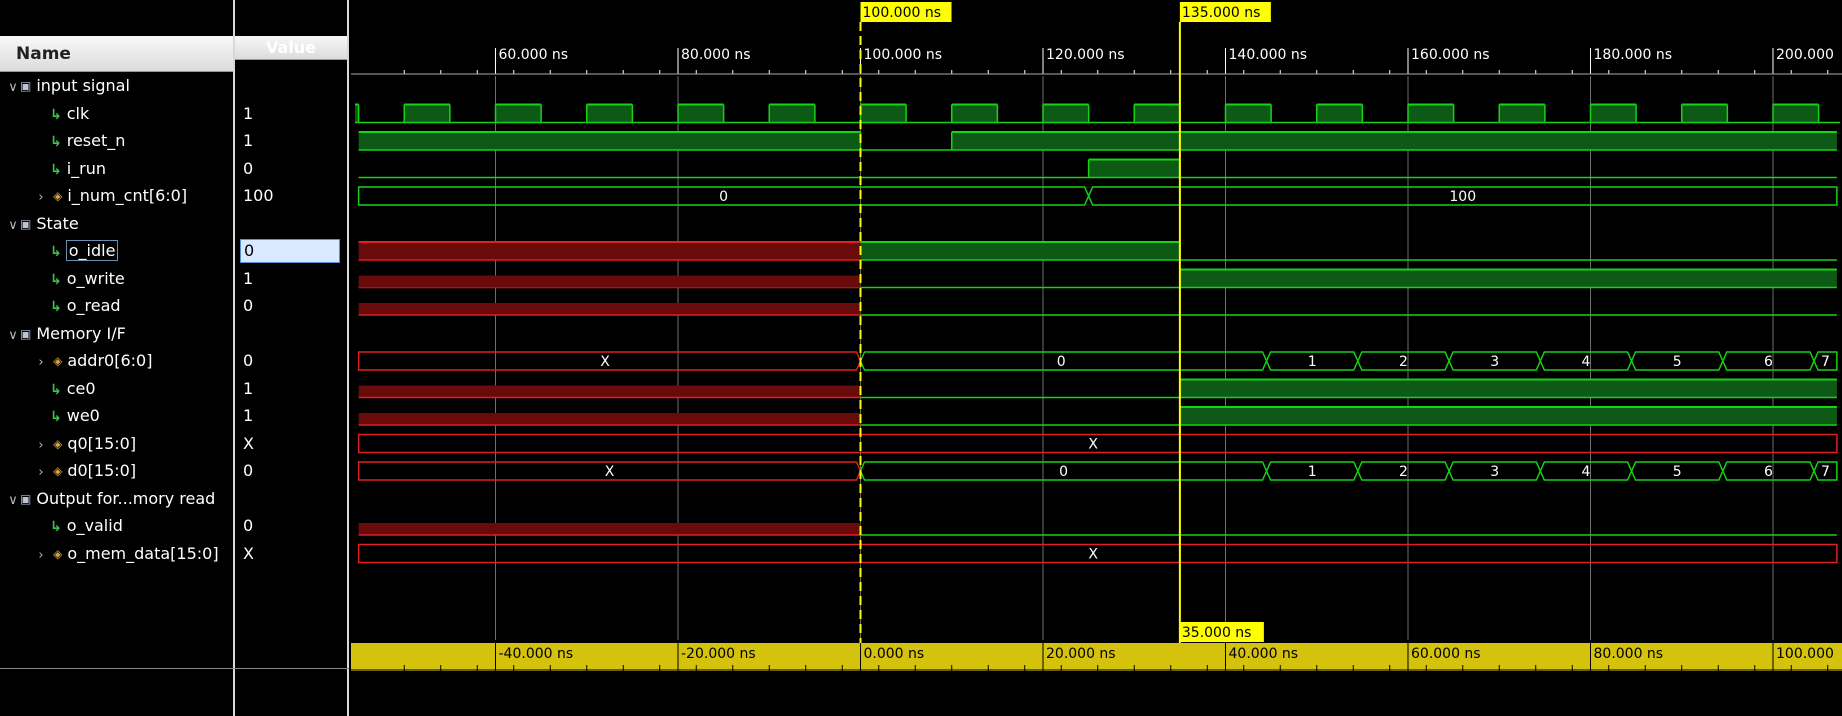  Describe the element at coordinates (1462, 197) in the screenshot. I see `i-num-cnt-wave-bus-value: 100` at that location.